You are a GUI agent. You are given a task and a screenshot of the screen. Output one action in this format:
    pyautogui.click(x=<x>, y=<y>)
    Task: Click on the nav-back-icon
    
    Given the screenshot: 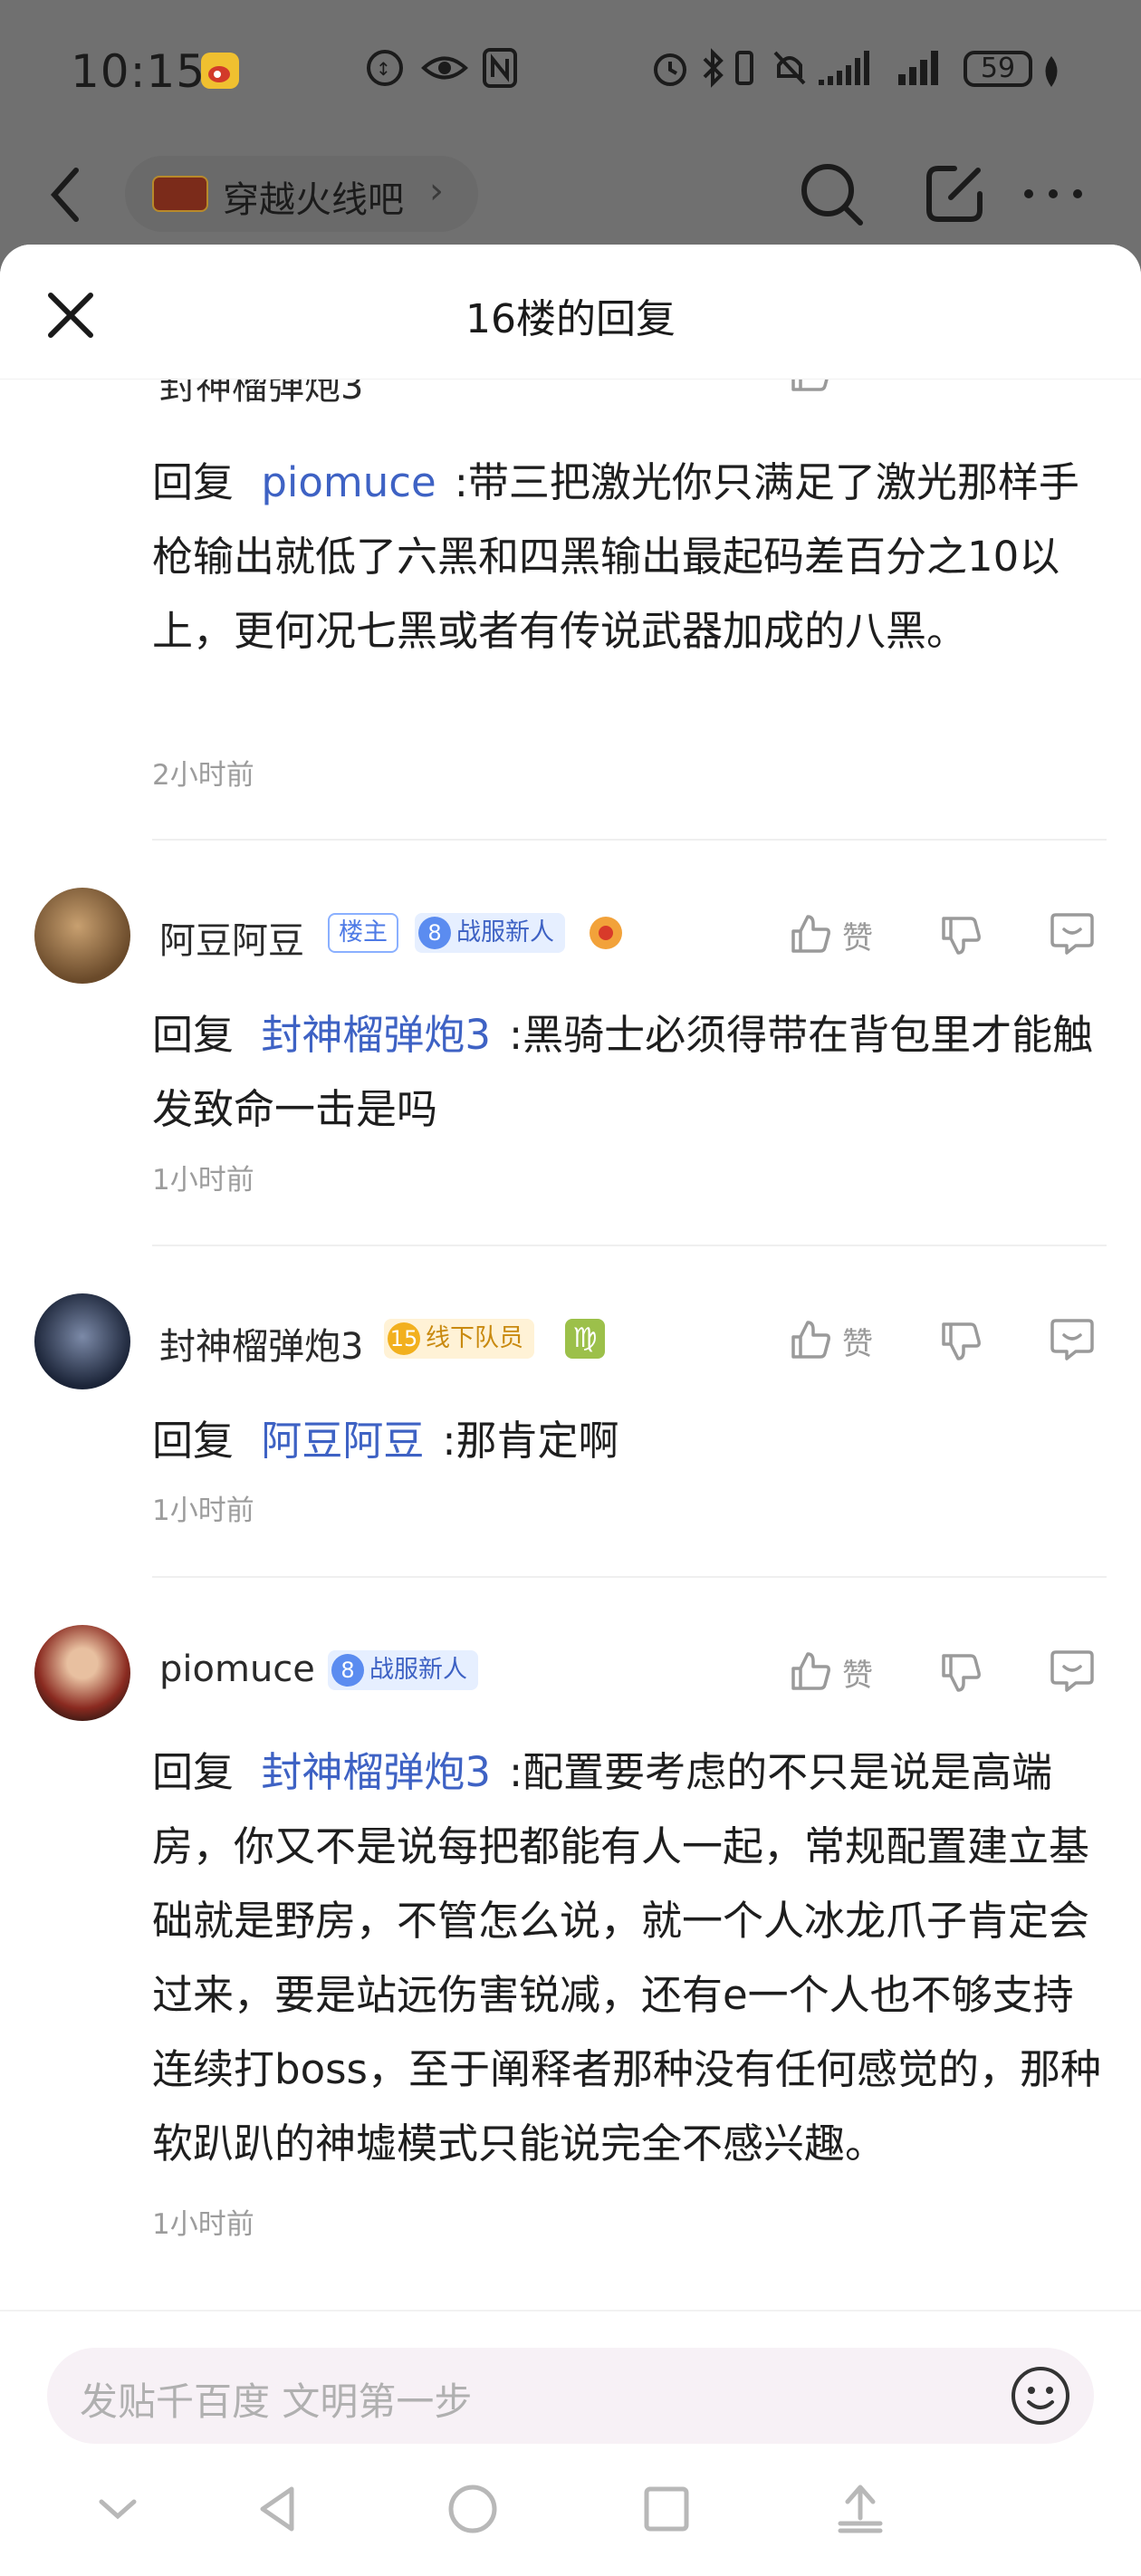 What is the action you would take?
    pyautogui.click(x=279, y=2509)
    